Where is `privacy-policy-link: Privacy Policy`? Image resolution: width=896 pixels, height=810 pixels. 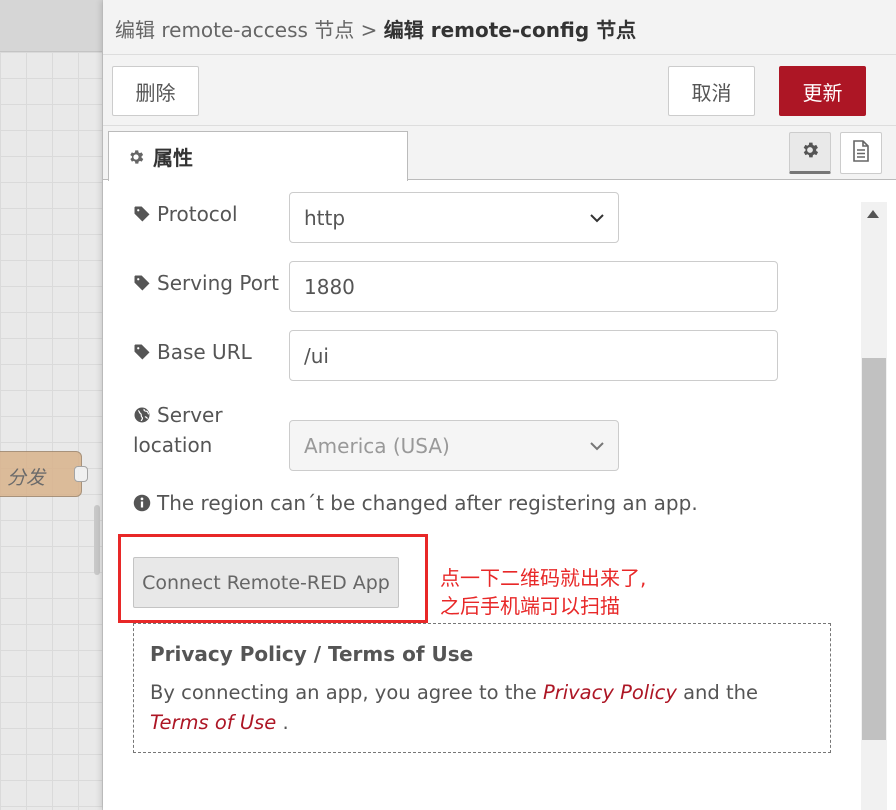 privacy-policy-link: Privacy Policy is located at coordinates (610, 692).